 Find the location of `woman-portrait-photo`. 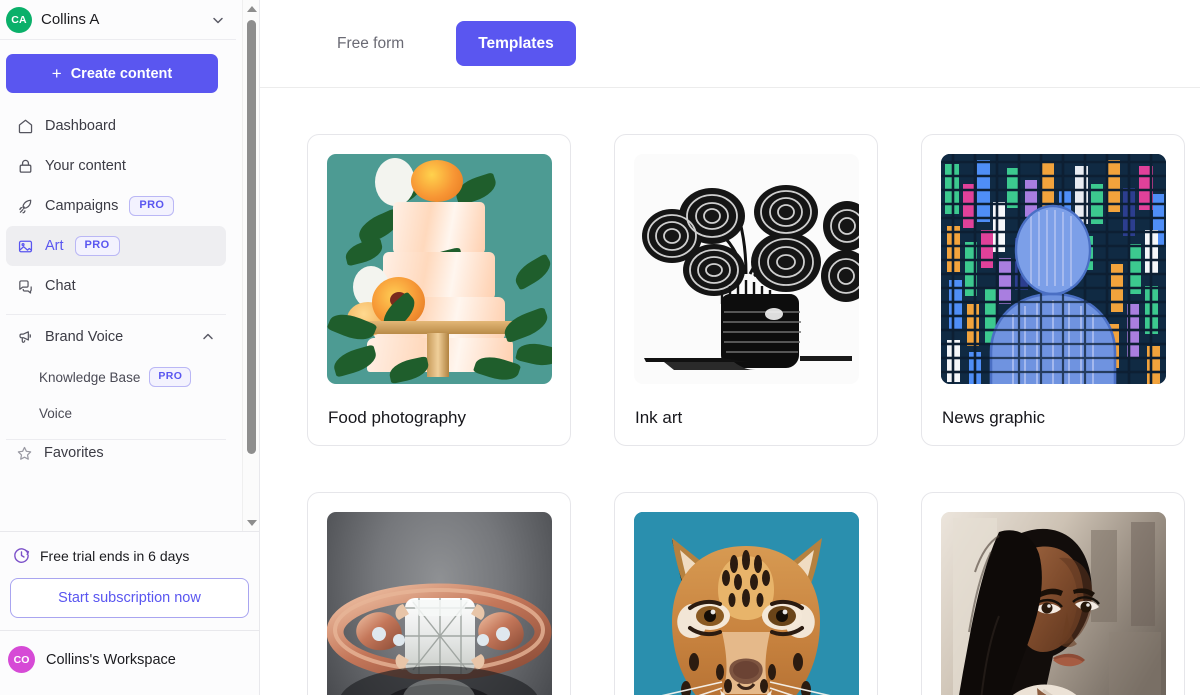

woman-portrait-photo is located at coordinates (1053, 603).